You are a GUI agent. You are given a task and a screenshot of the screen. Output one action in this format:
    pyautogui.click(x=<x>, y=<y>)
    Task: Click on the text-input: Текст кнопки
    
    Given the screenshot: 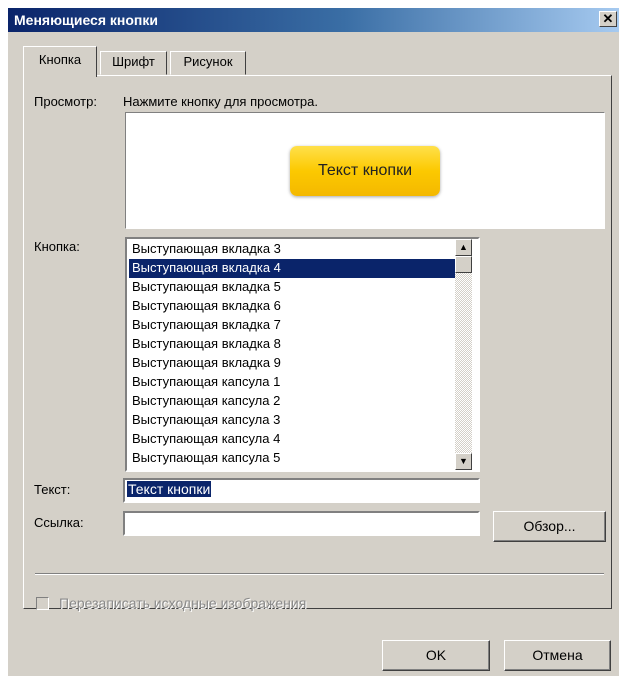 What is the action you would take?
    pyautogui.click(x=301, y=490)
    